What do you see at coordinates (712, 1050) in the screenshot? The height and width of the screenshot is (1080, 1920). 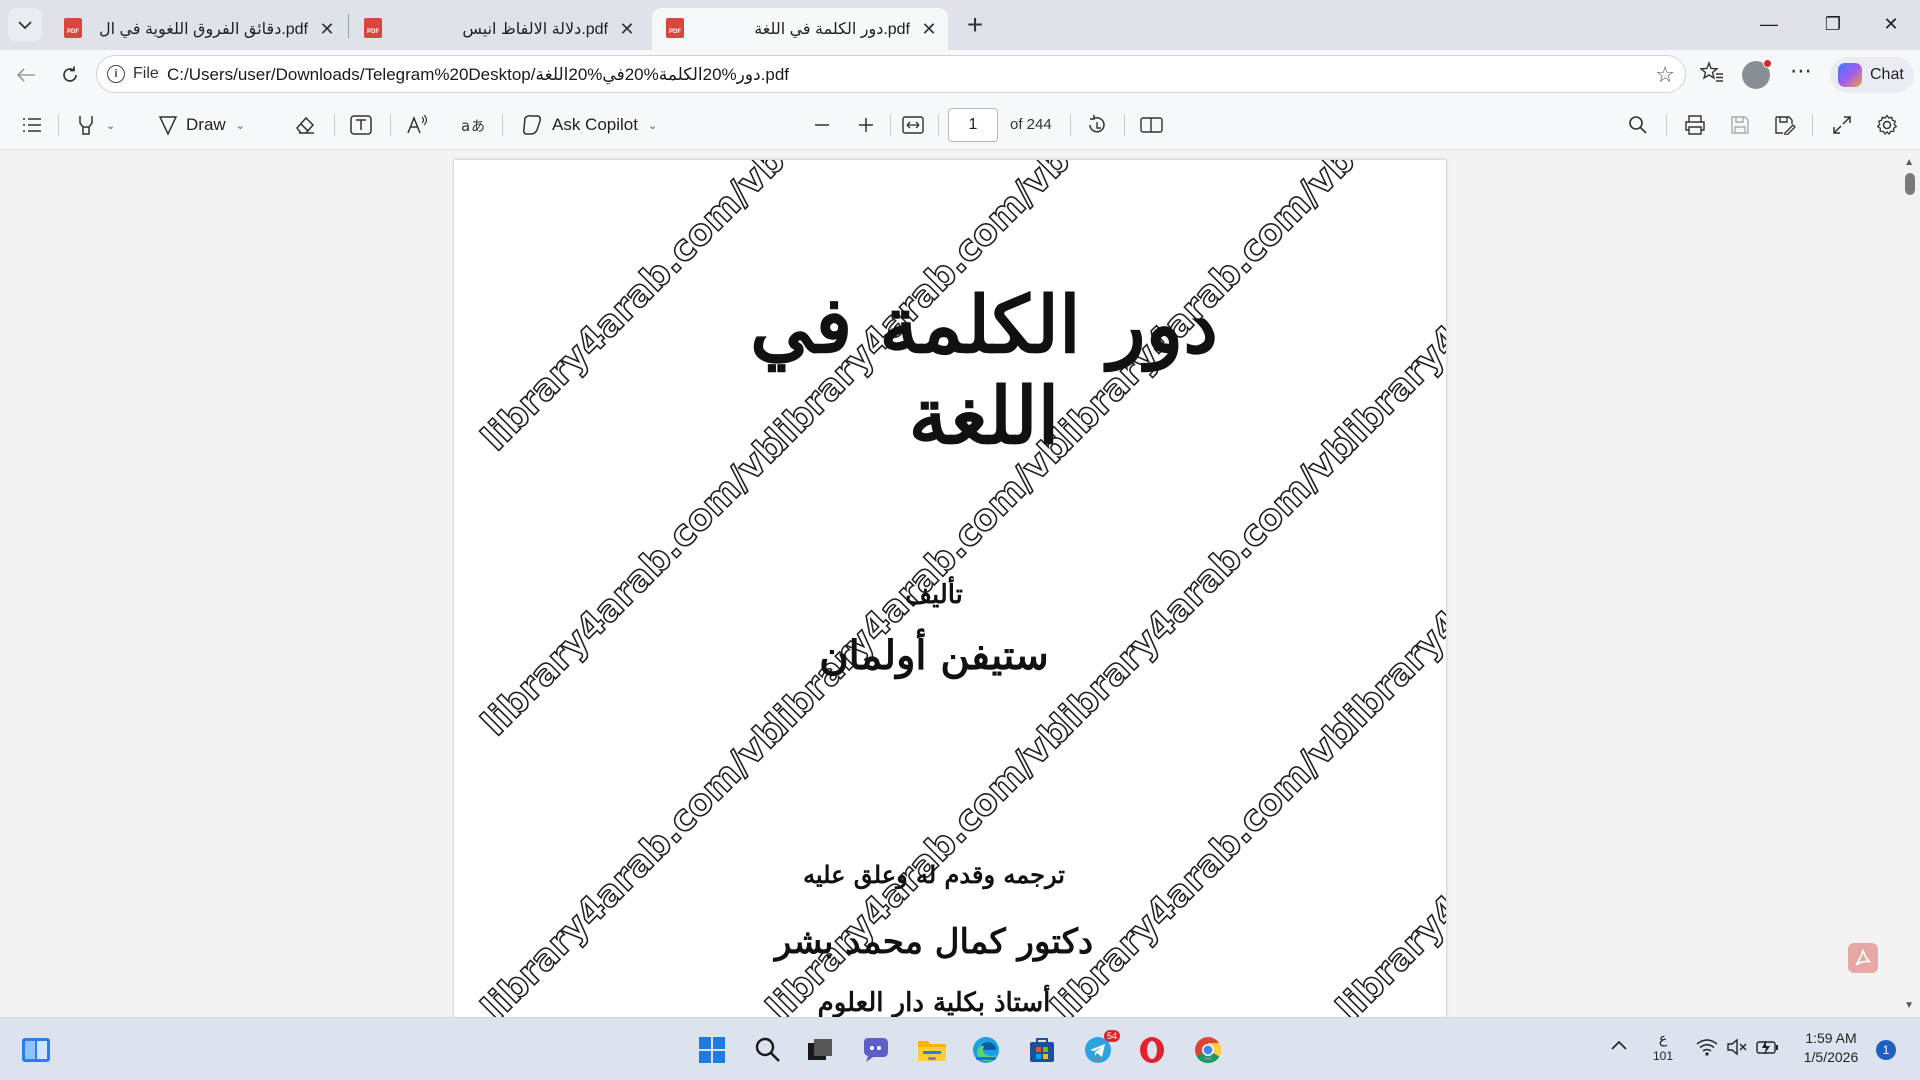 I see `start-windows-icon` at bounding box center [712, 1050].